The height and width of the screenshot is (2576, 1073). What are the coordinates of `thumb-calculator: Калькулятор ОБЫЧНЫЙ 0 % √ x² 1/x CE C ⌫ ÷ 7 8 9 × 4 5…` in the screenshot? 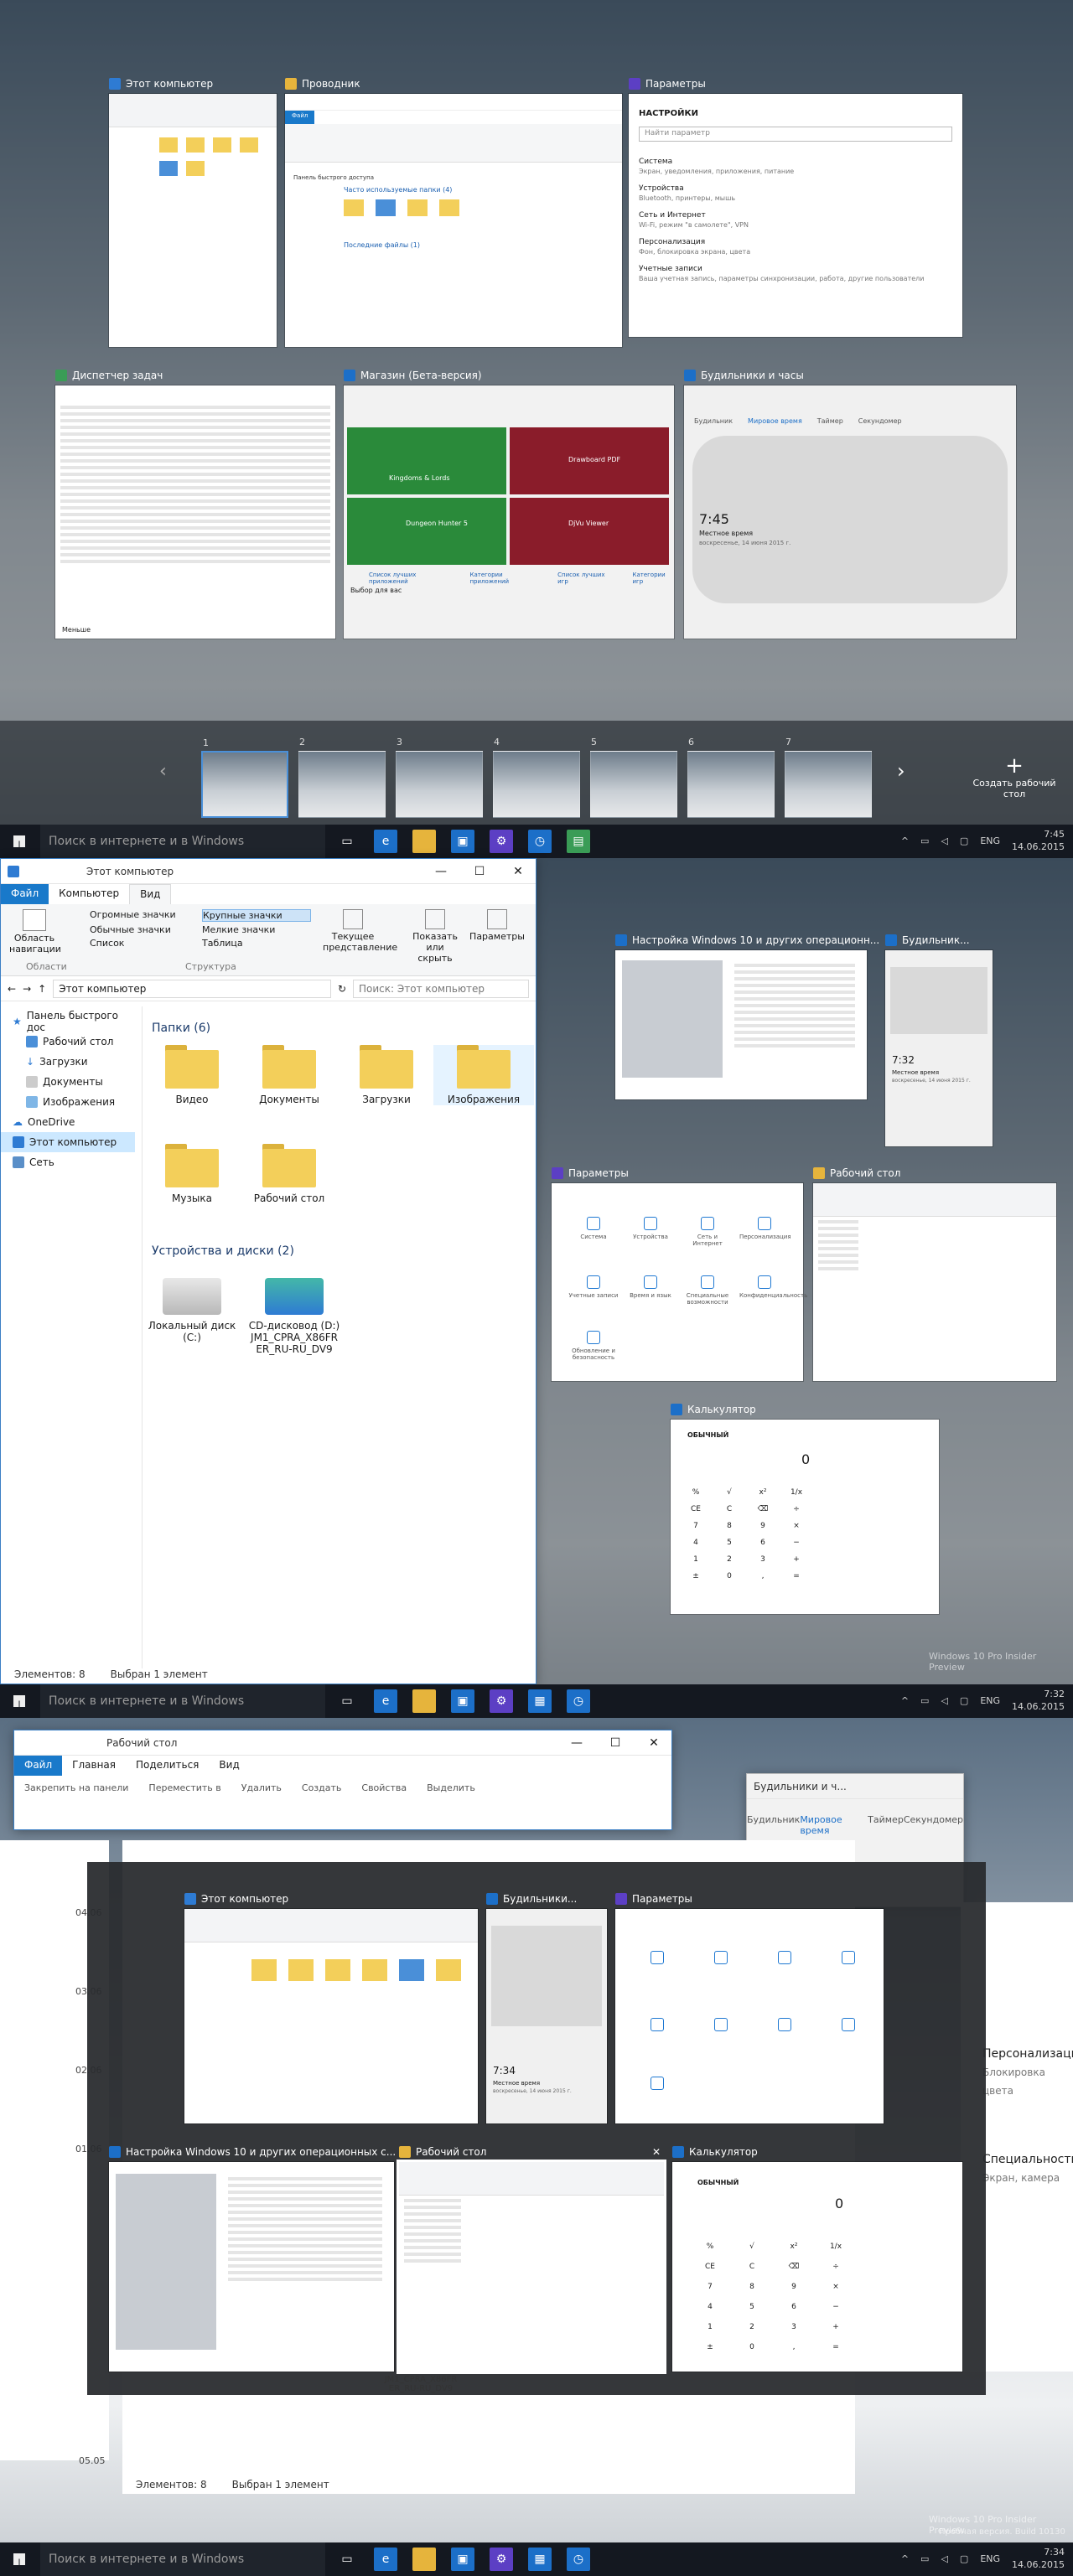 It's located at (805, 1509).